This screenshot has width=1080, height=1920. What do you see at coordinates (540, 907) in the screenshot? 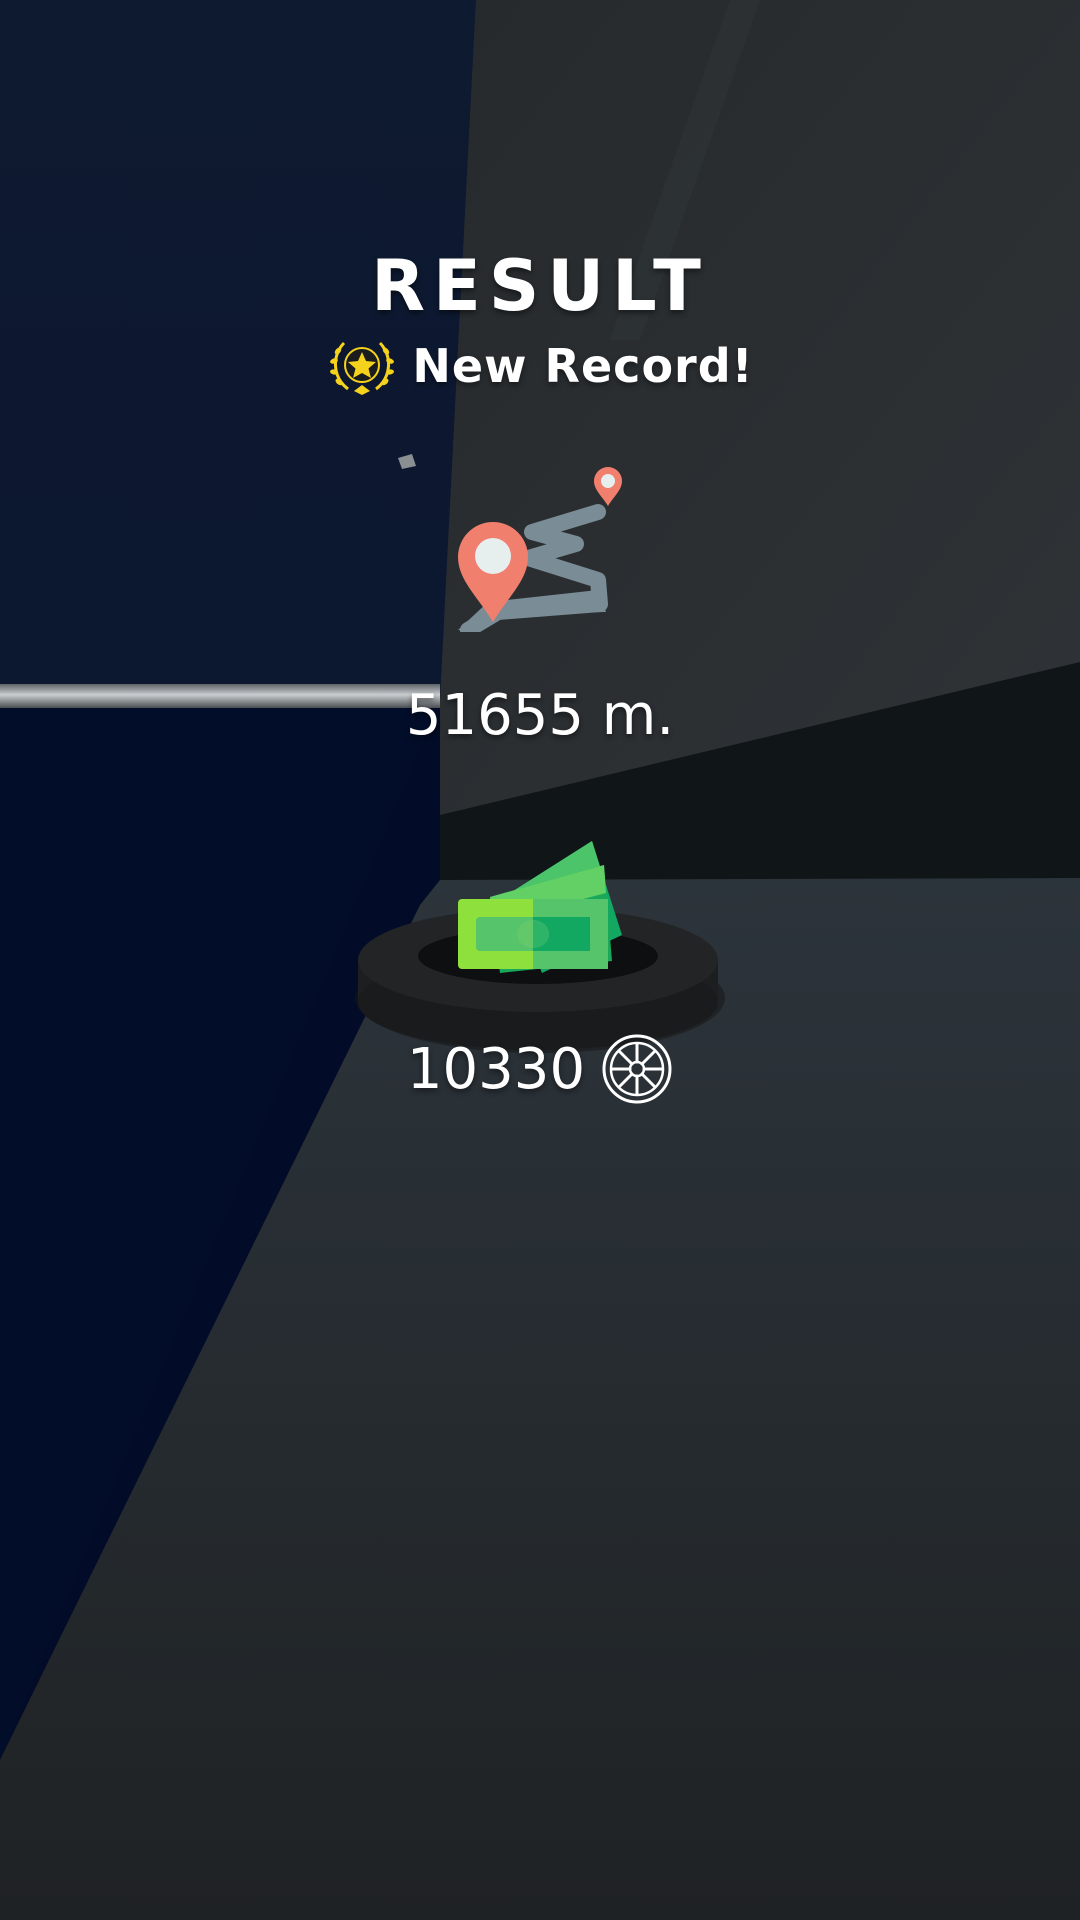
I see `cash-bills-icon` at bounding box center [540, 907].